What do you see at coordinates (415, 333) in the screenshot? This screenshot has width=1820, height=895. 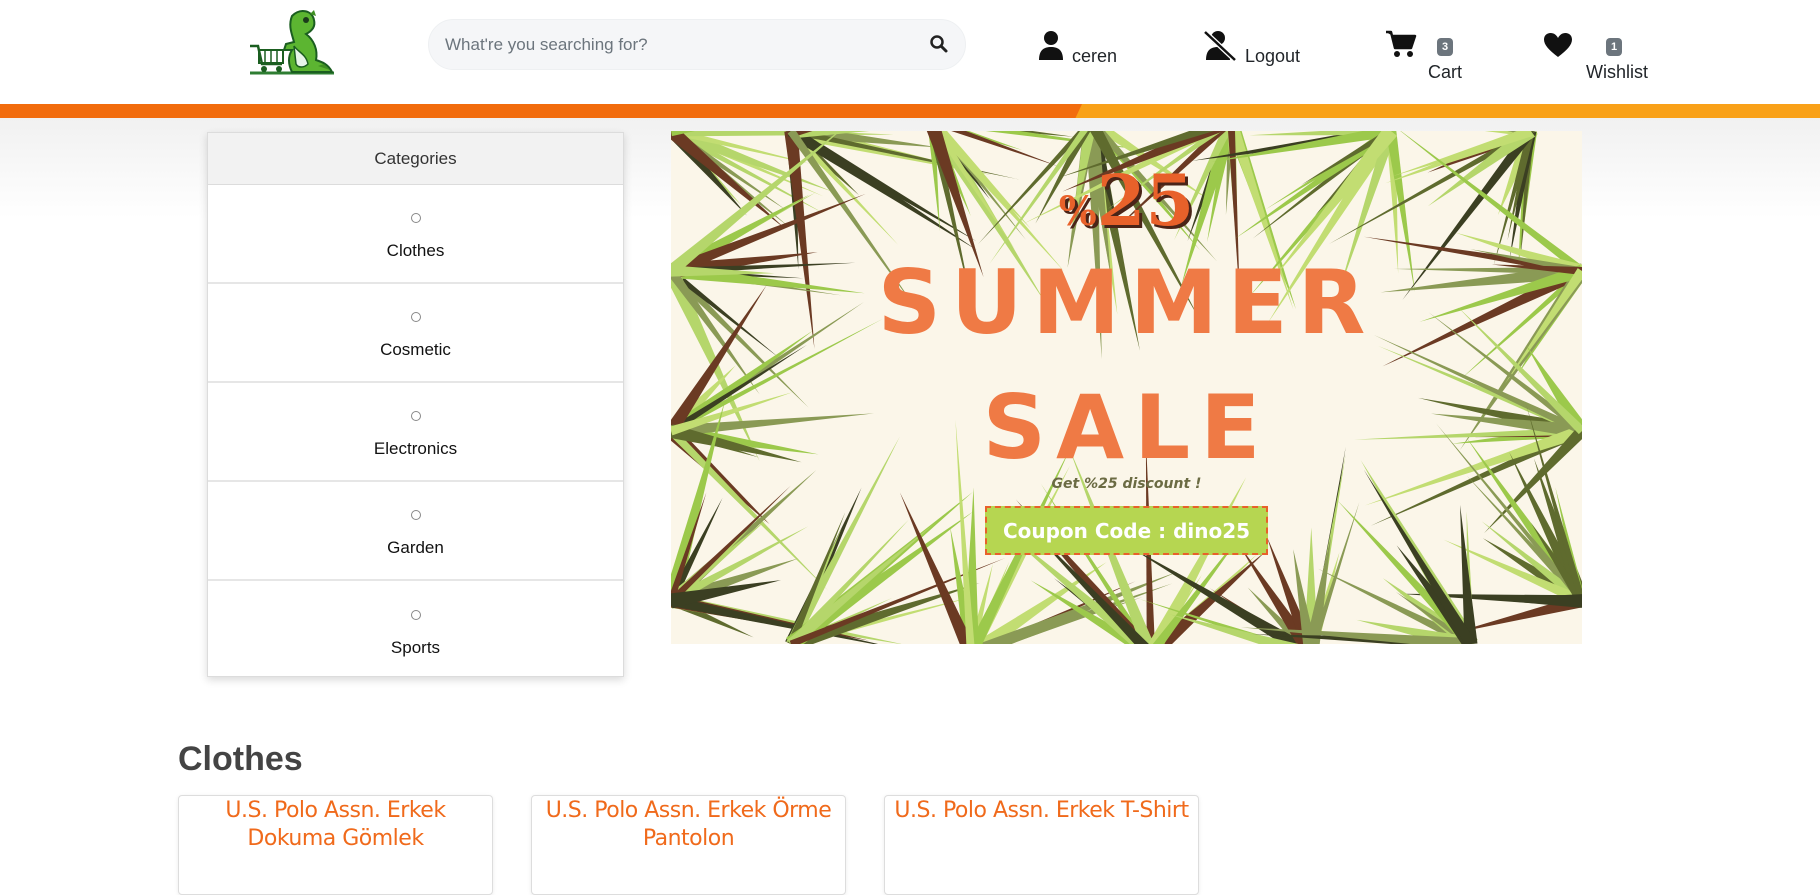 I see `category-cosmetic: Cosmetic` at bounding box center [415, 333].